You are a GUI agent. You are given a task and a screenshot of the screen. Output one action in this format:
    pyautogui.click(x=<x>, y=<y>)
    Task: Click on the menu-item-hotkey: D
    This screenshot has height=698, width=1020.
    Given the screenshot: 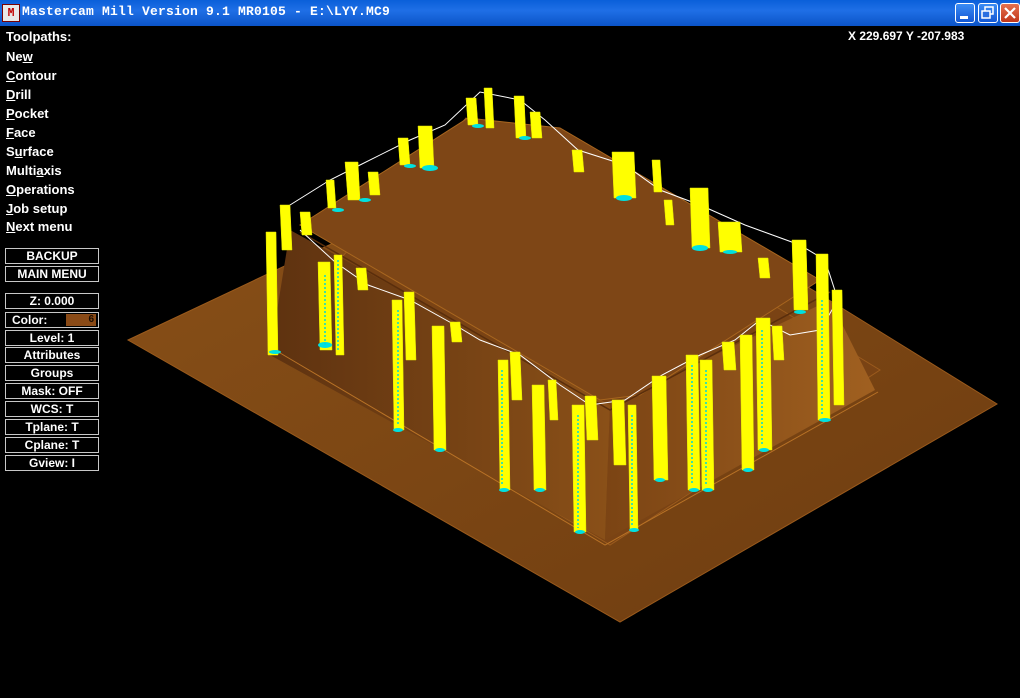 What is the action you would take?
    pyautogui.click(x=11, y=94)
    